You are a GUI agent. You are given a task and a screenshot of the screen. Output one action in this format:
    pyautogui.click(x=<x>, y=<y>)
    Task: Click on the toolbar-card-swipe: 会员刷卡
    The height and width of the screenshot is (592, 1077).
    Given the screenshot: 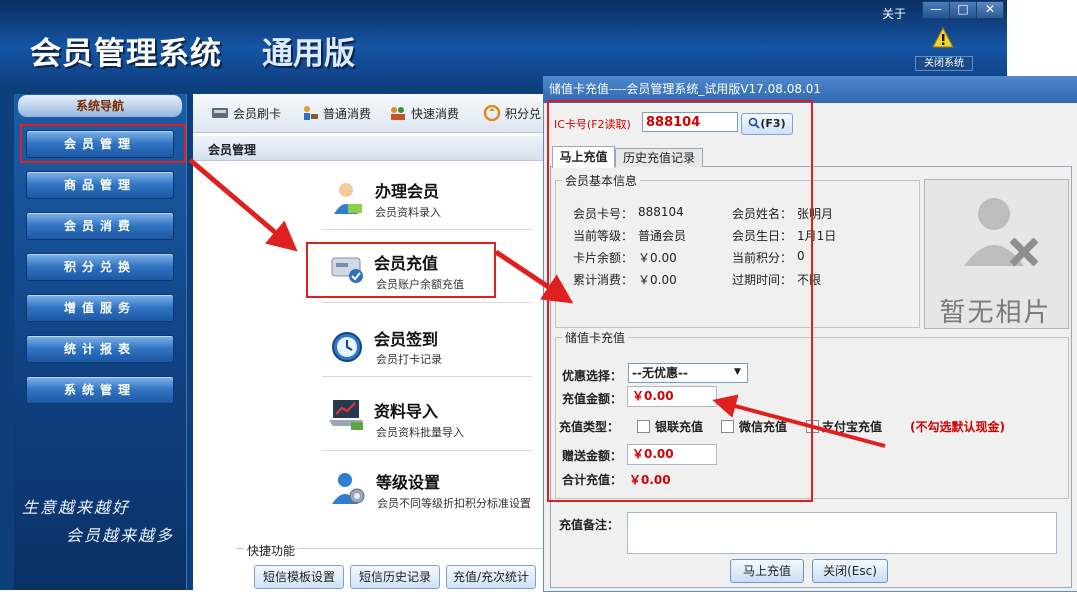 What is the action you would take?
    pyautogui.click(x=246, y=113)
    